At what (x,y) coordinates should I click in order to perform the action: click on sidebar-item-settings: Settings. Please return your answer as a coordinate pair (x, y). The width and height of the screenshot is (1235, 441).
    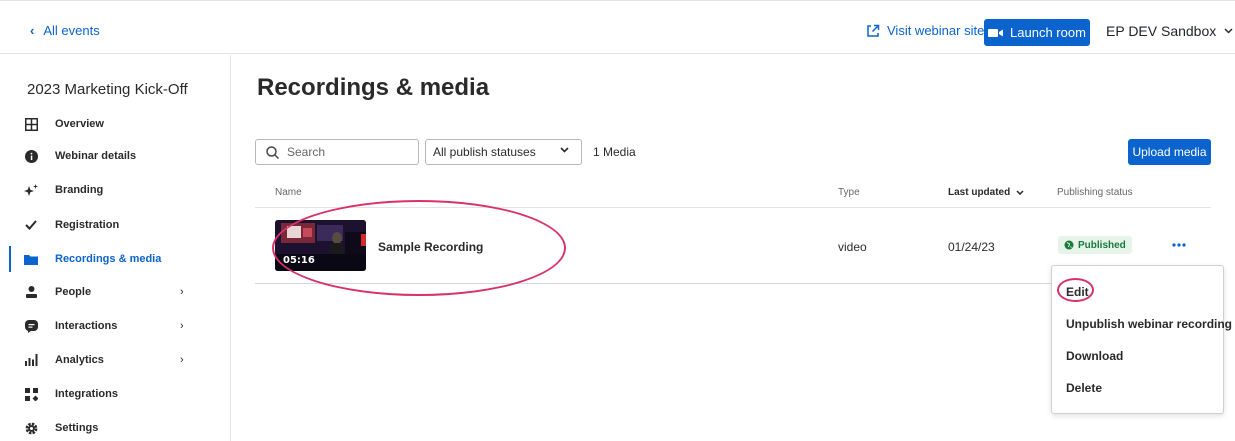
    Looking at the image, I should click on (115, 428).